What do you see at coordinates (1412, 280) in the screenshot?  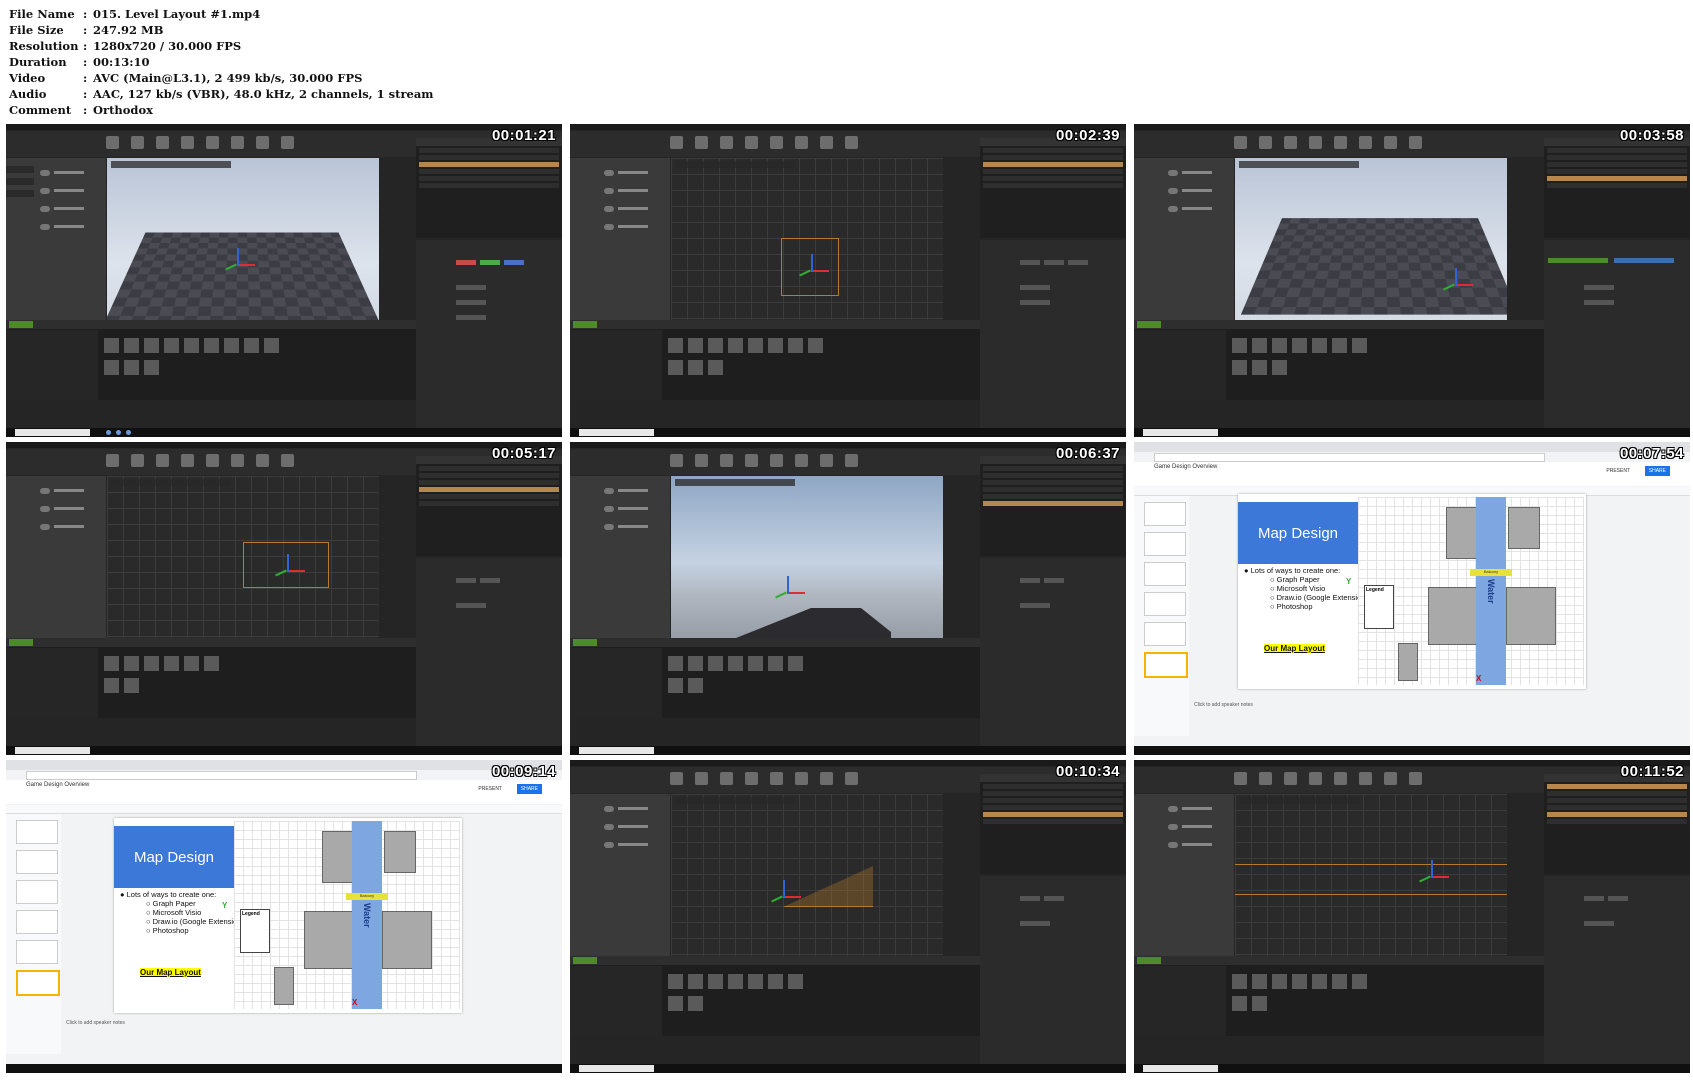 I see `thumbnail-3: 00:03:58` at bounding box center [1412, 280].